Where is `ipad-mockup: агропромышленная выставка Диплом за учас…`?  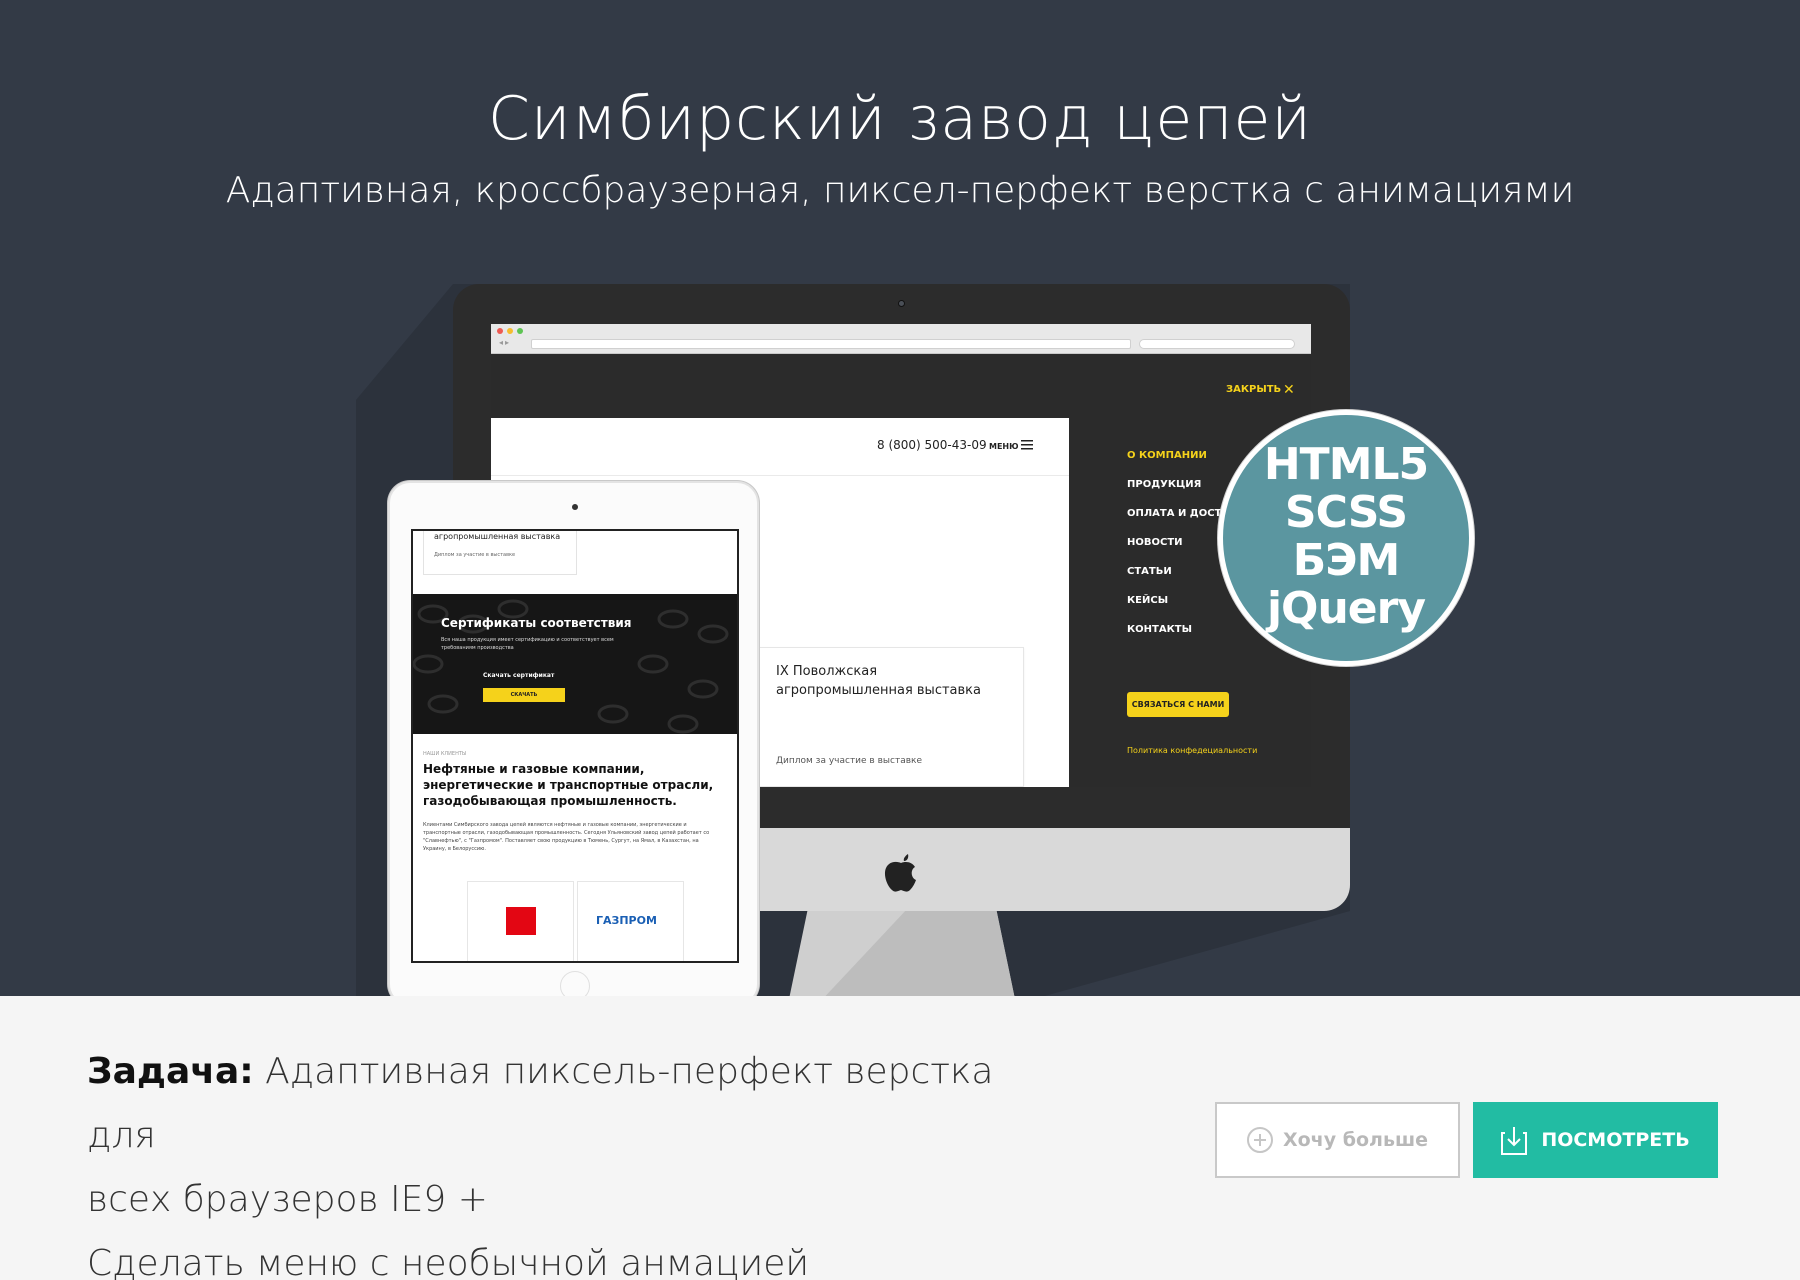
ipad-mockup: агропромышленная выставка Диплом за учас… is located at coordinates (573, 738).